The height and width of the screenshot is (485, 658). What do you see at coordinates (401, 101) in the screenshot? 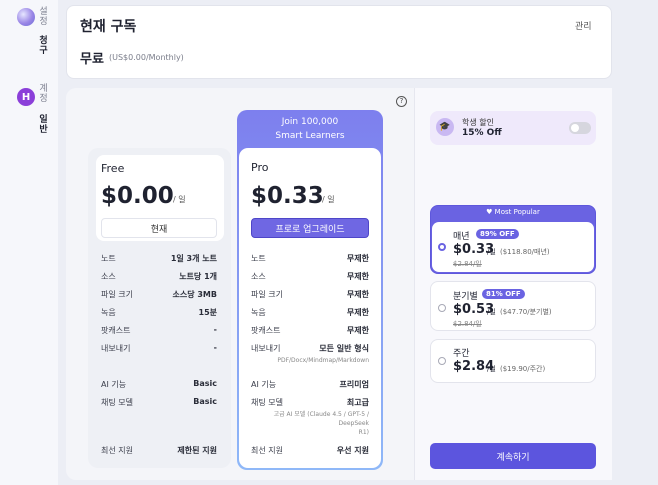
I see `question-circle-icon: ?` at bounding box center [401, 101].